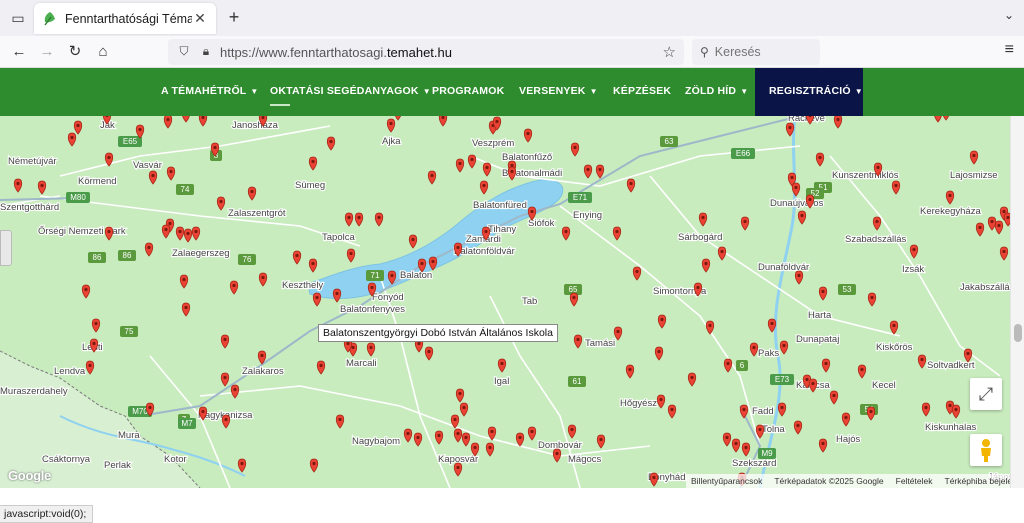 The height and width of the screenshot is (523, 1024). Describe the element at coordinates (642, 92) in the screenshot. I see `nav-item-kepzesek: KÉPZÉSEK` at that location.